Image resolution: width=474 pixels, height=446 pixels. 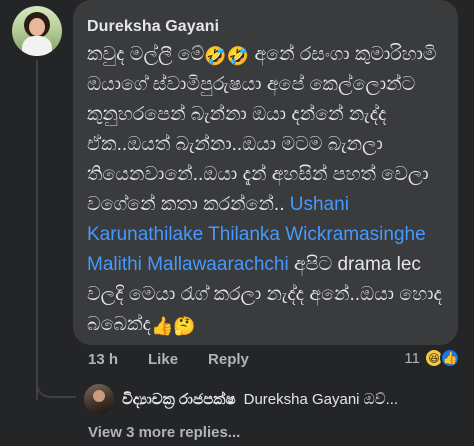 What do you see at coordinates (265, 27) in the screenshot?
I see `comment-author: Dureksha Gayani` at bounding box center [265, 27].